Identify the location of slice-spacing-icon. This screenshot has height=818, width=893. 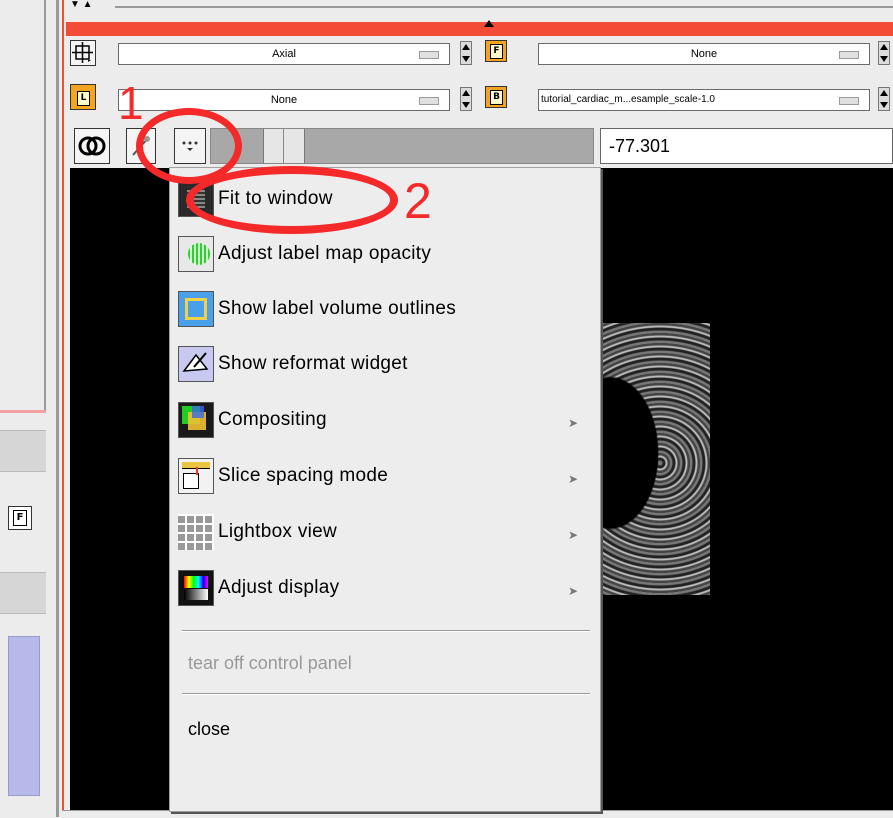
(196, 476).